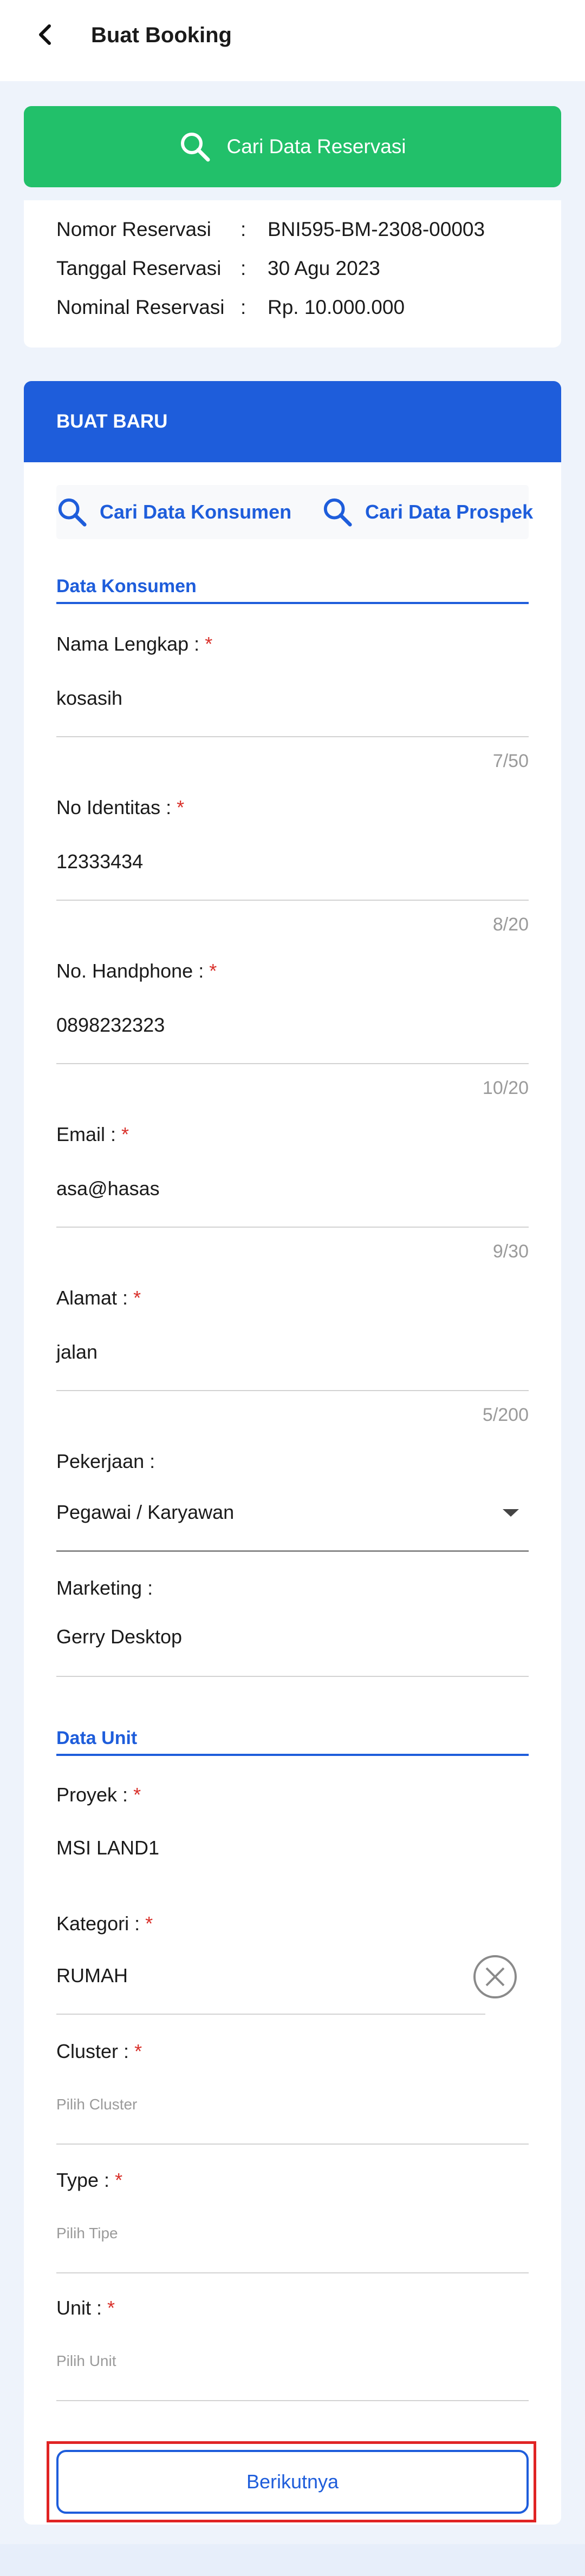 The height and width of the screenshot is (2576, 585). I want to click on type-label-text: Type :, so click(83, 2180).